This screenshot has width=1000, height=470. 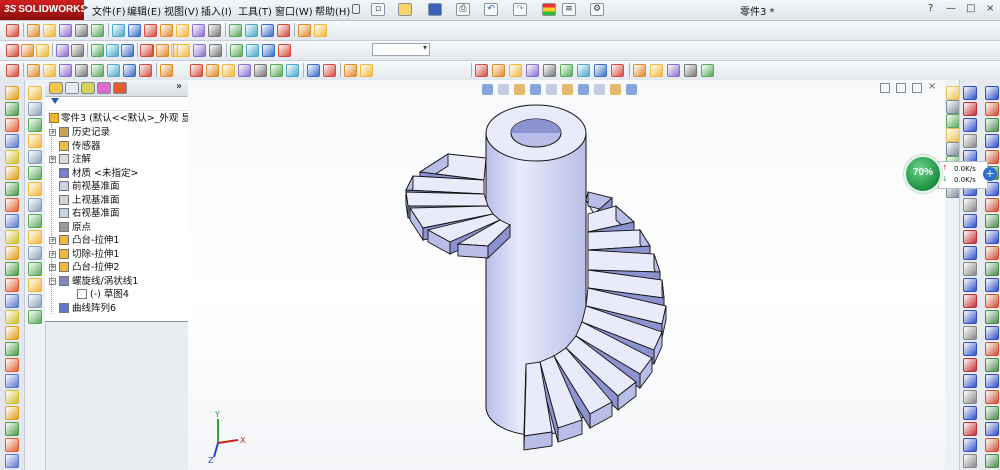 What do you see at coordinates (216, 10) in the screenshot?
I see `menu-insert: 插入(I)` at bounding box center [216, 10].